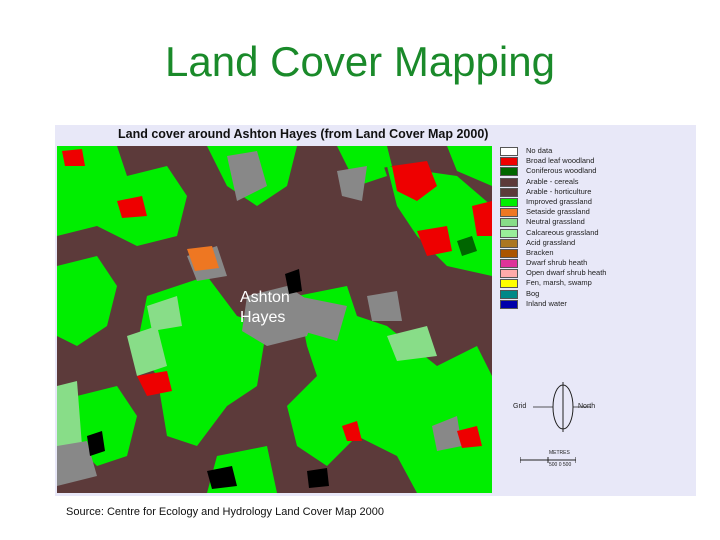 This screenshot has height=540, width=720. What do you see at coordinates (540, 252) in the screenshot?
I see `legend-label: Bracken` at bounding box center [540, 252].